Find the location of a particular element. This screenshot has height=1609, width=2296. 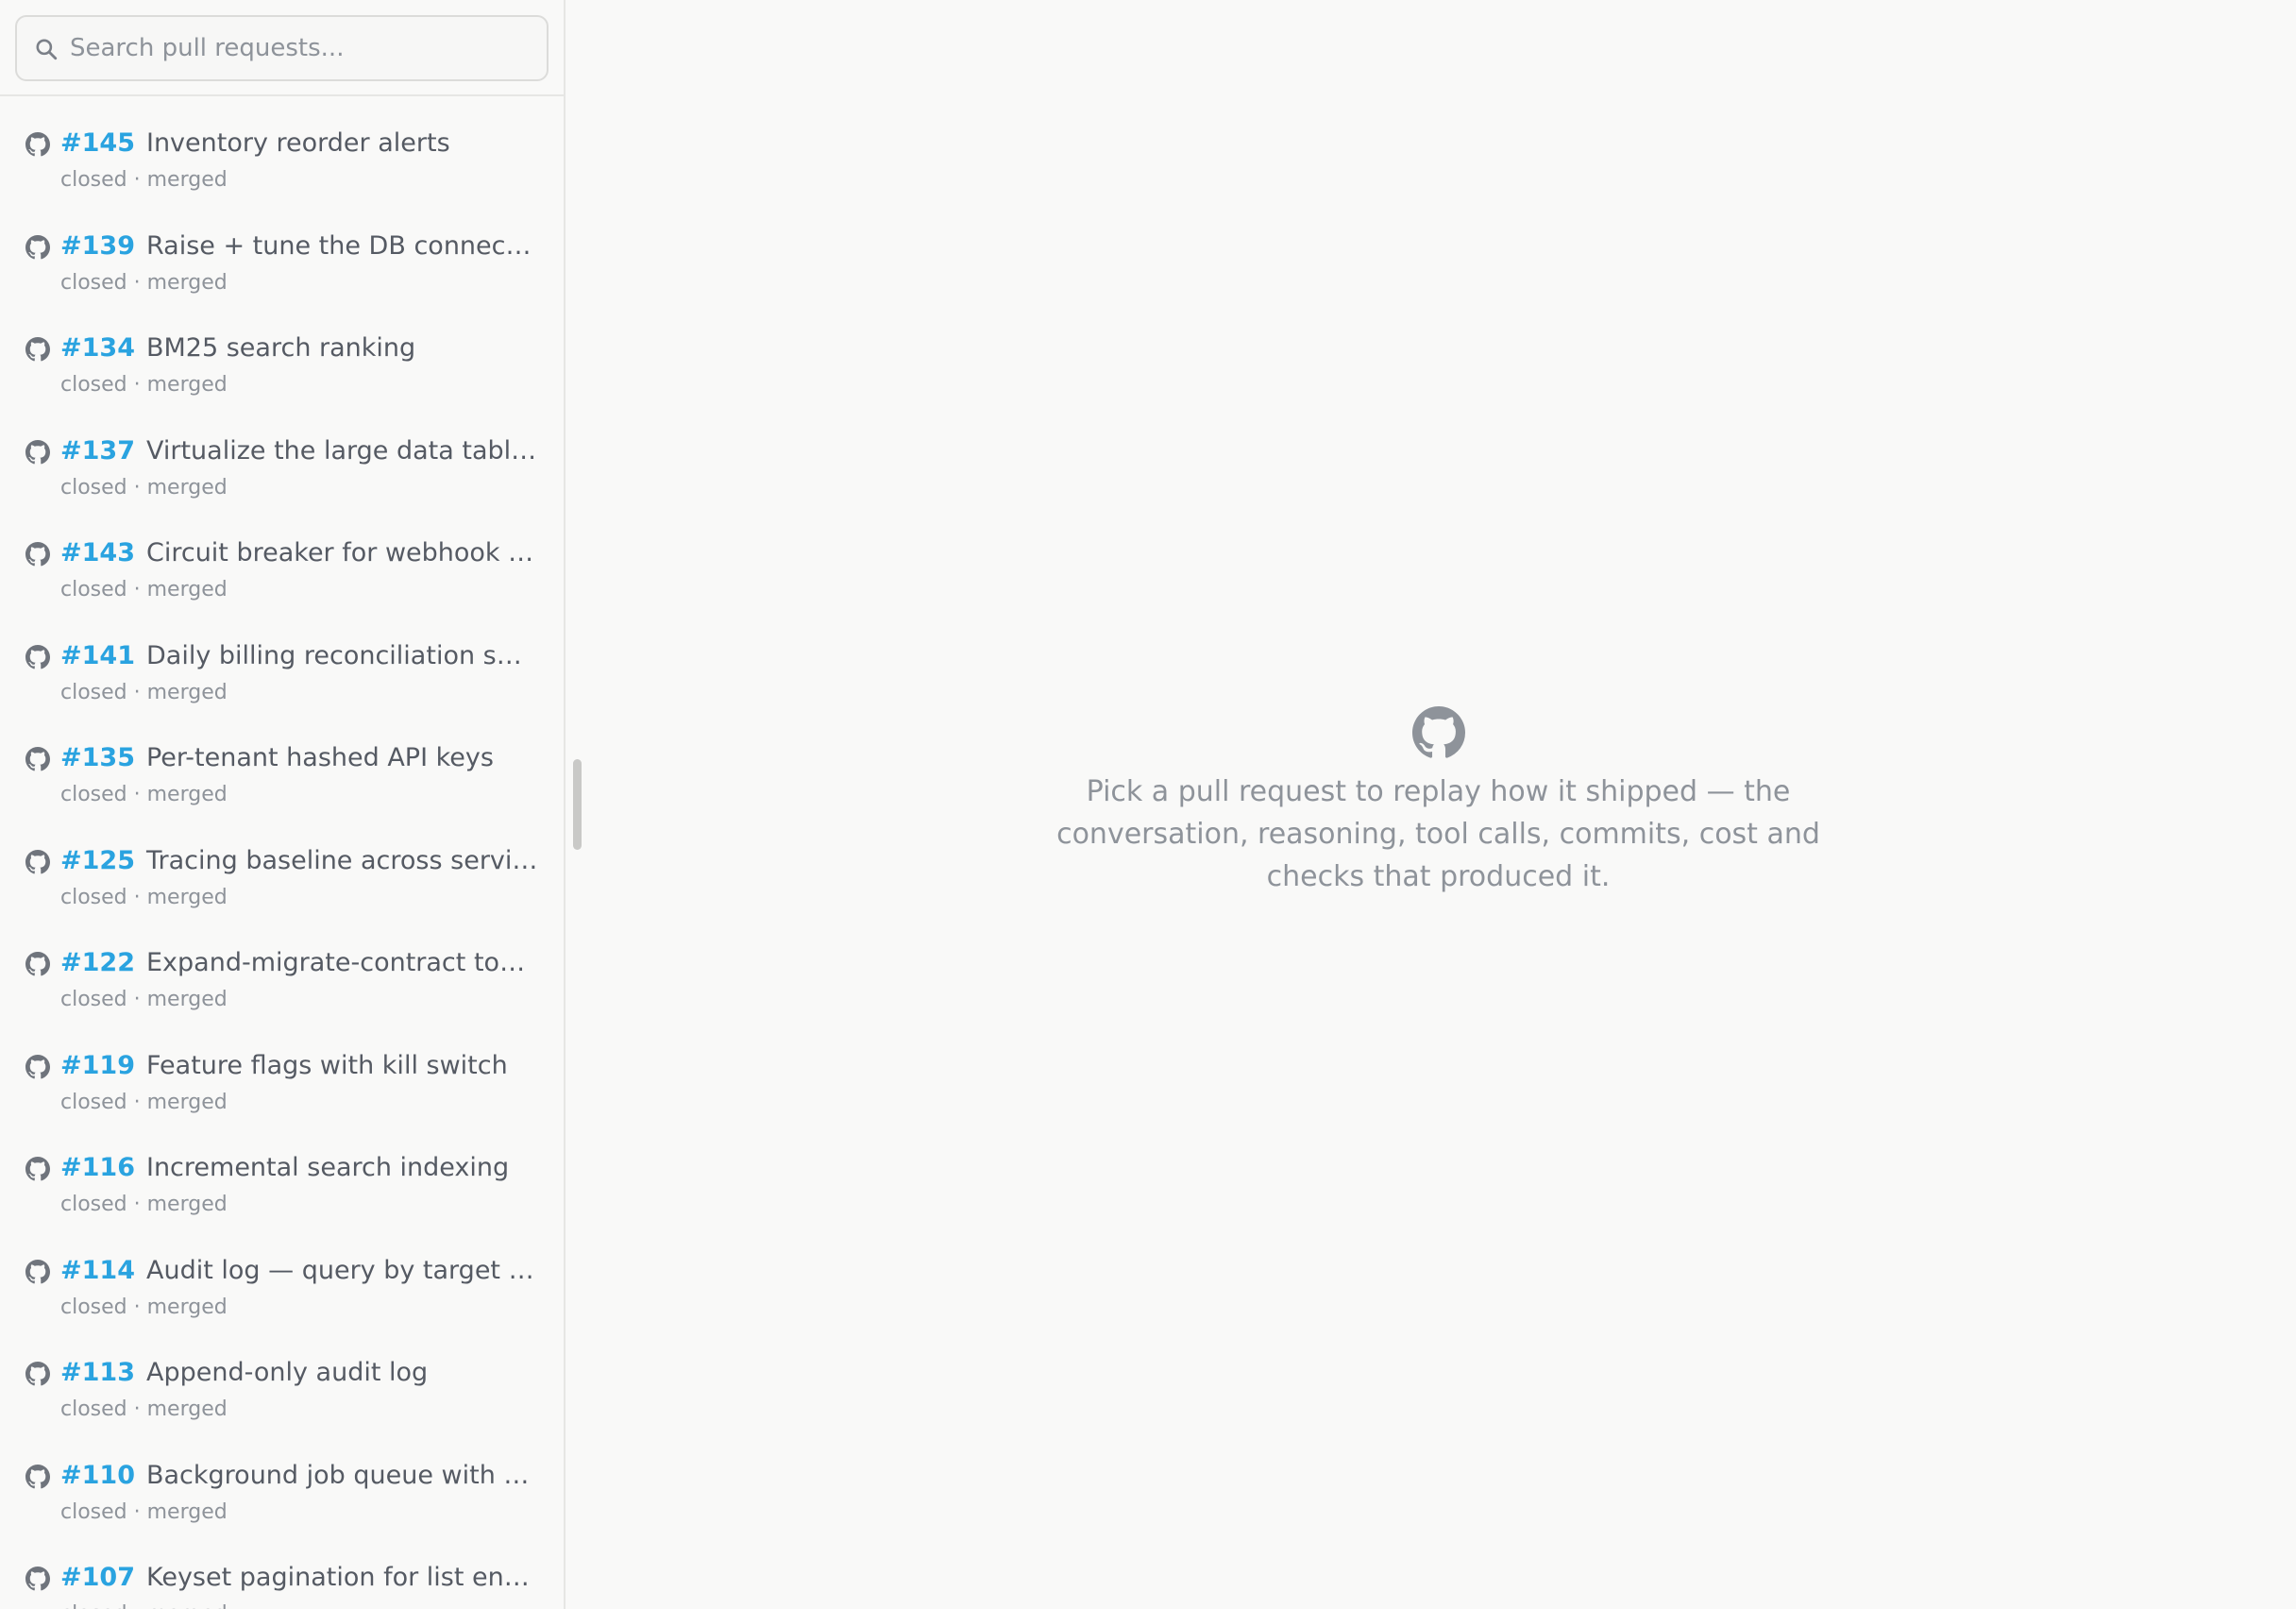

search-bar is located at coordinates (282, 48).